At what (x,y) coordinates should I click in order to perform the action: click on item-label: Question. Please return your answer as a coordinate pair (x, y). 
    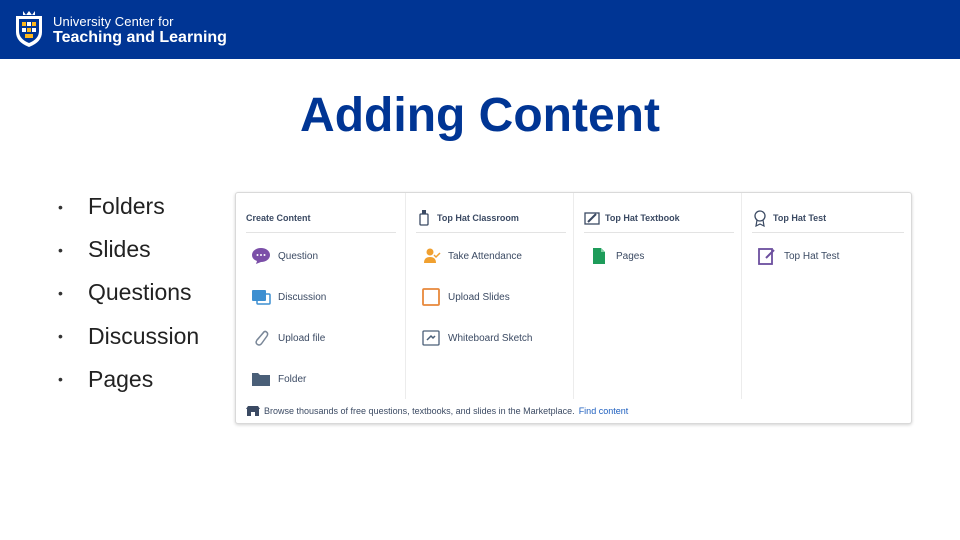
    Looking at the image, I should click on (298, 256).